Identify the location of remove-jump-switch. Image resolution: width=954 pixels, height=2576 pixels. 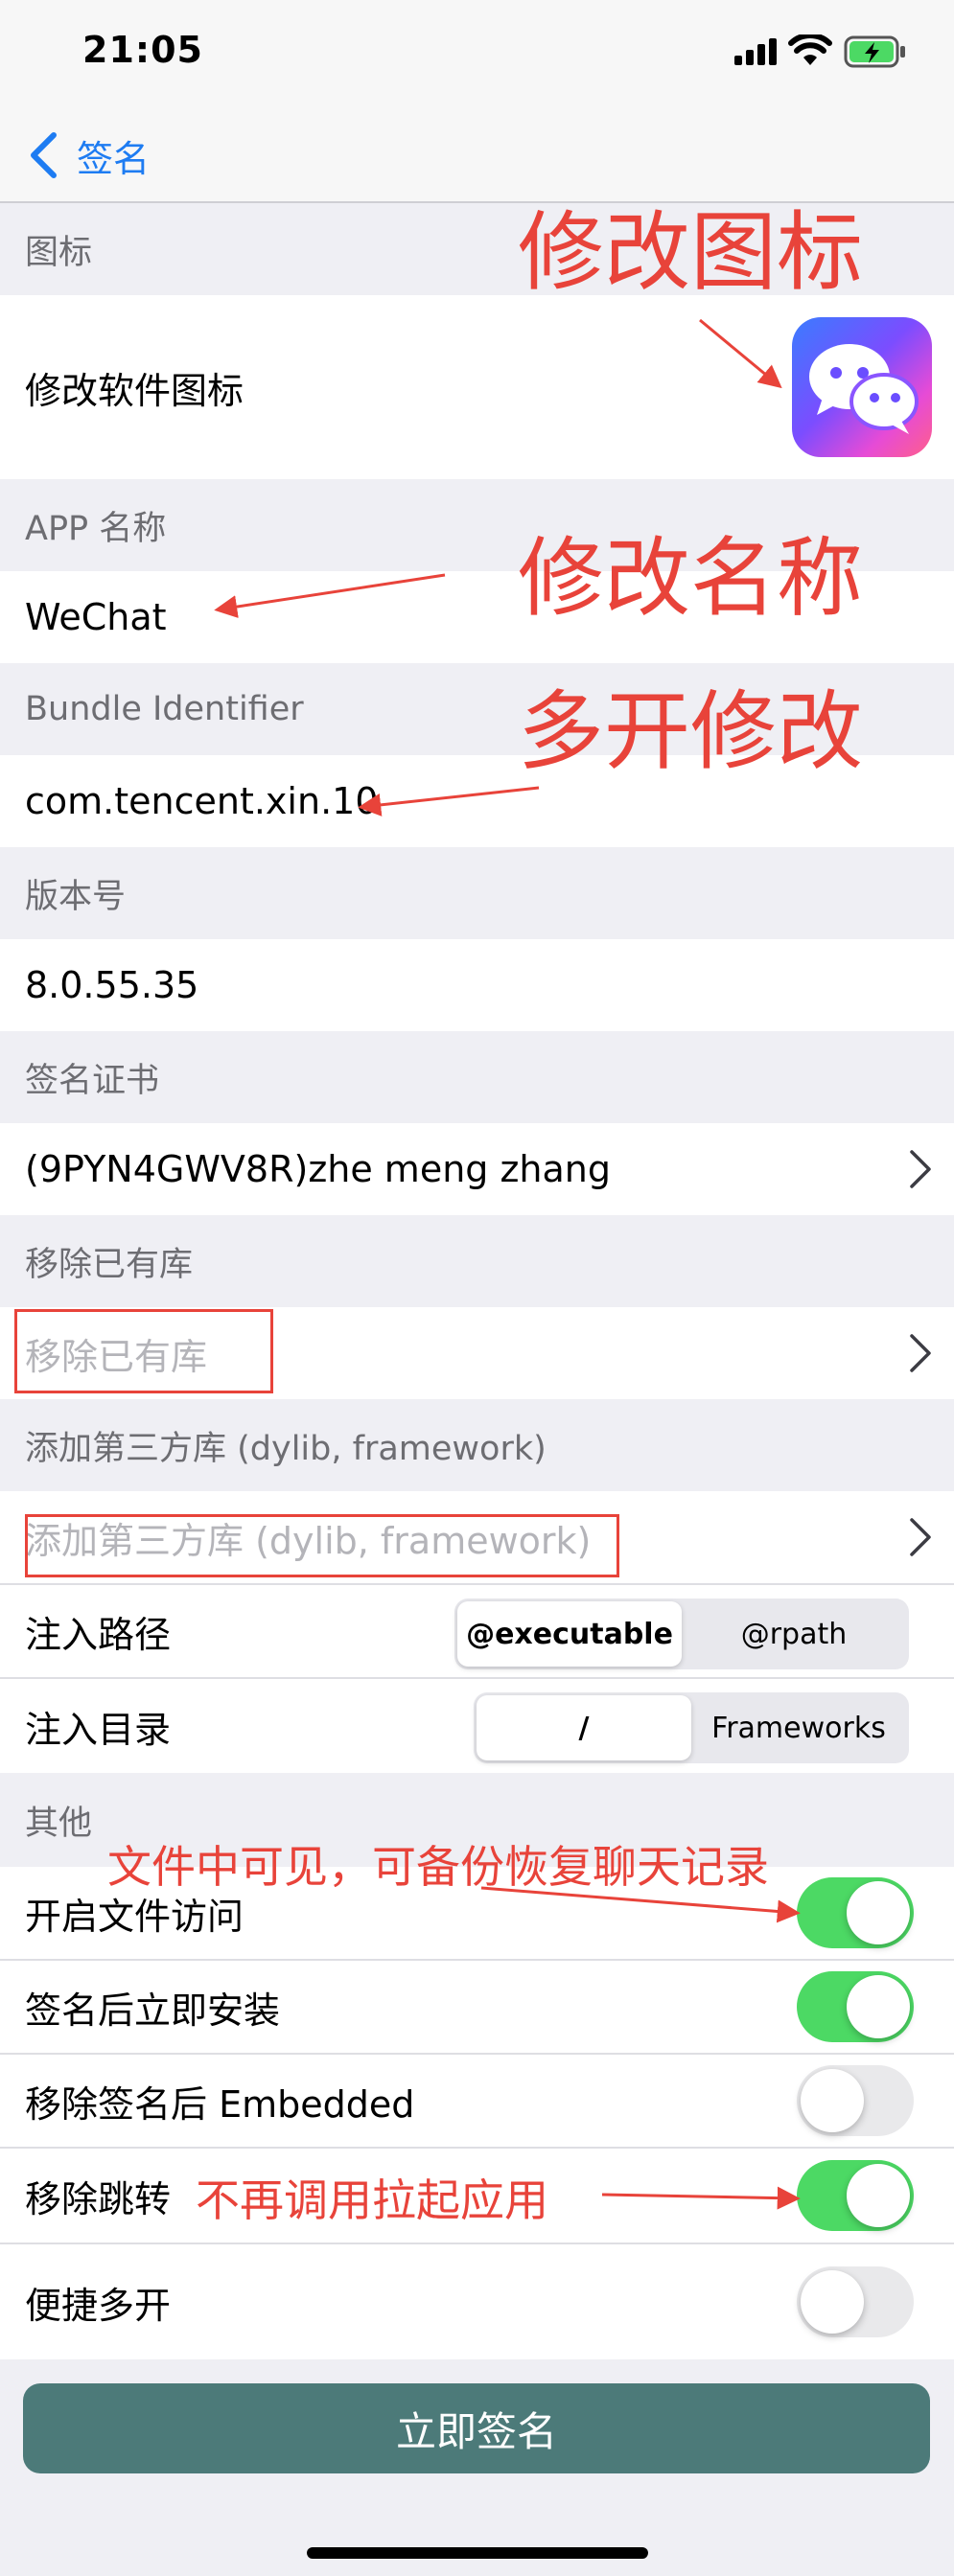
(856, 2195).